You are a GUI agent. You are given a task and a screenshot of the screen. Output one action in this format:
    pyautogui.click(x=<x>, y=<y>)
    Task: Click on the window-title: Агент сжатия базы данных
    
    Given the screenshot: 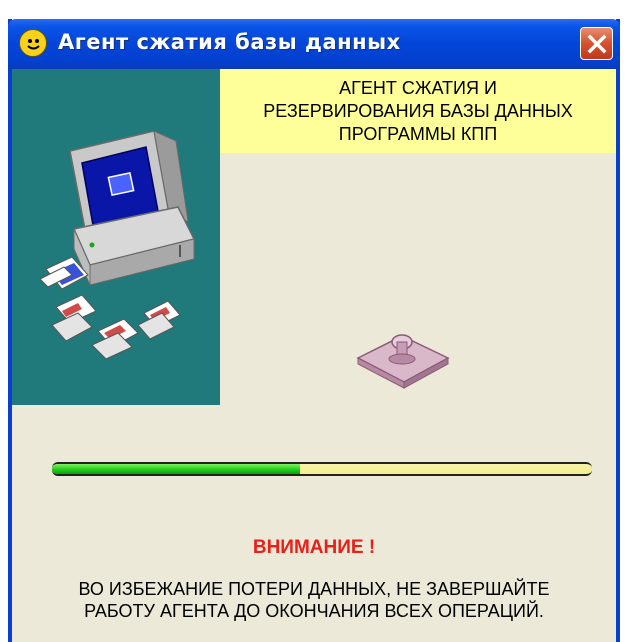 What is the action you would take?
    pyautogui.click(x=229, y=42)
    